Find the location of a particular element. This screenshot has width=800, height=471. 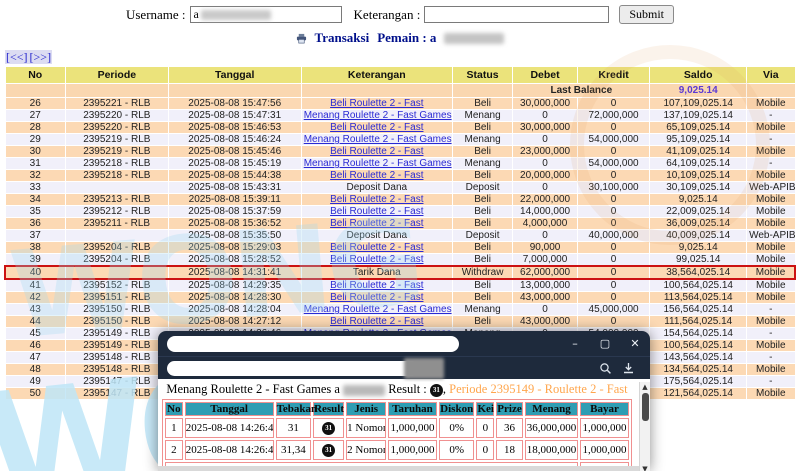

row-saldo: 99,025.14 is located at coordinates (698, 260).